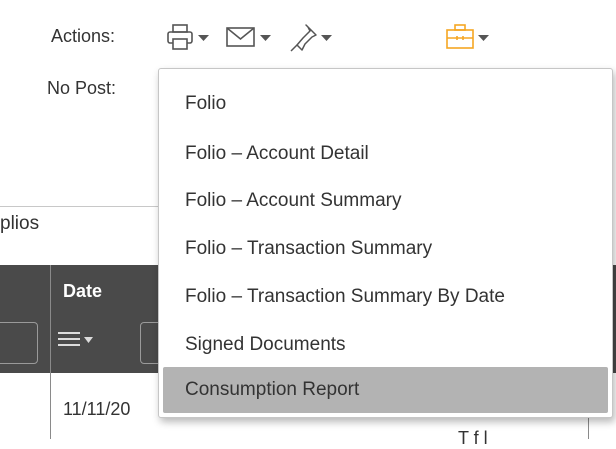 The width and height of the screenshot is (616, 449). I want to click on menu-item-folio: Folio, so click(385, 104).